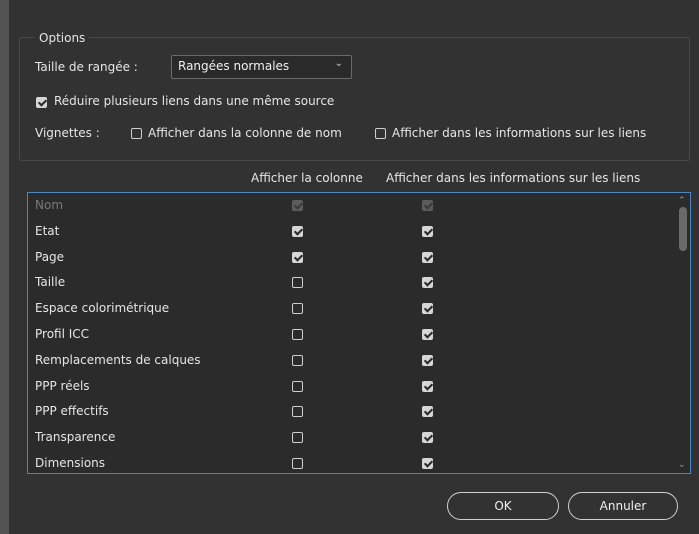 This screenshot has width=699, height=534. What do you see at coordinates (352, 387) in the screenshot?
I see `table-row: PPP réels` at bounding box center [352, 387].